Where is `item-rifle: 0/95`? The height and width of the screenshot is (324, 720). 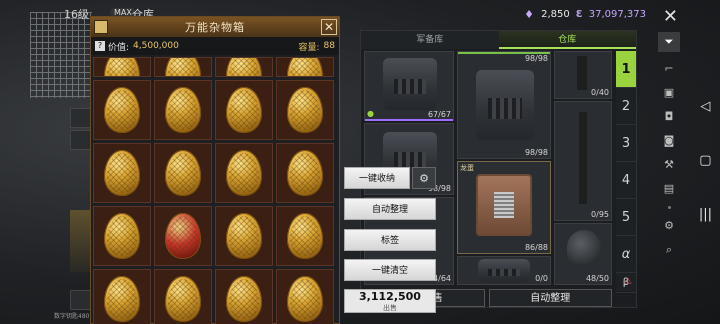
item-rifle: 0/95 is located at coordinates (583, 161).